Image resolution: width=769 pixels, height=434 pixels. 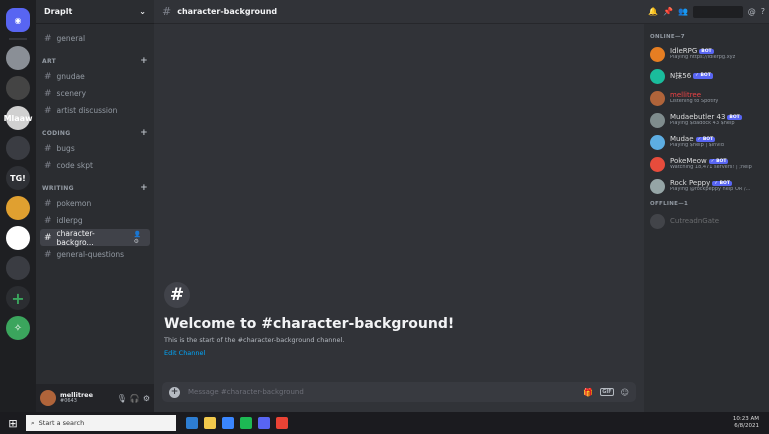 What do you see at coordinates (683, 11) in the screenshot?
I see `members-icon: 👥` at bounding box center [683, 11].